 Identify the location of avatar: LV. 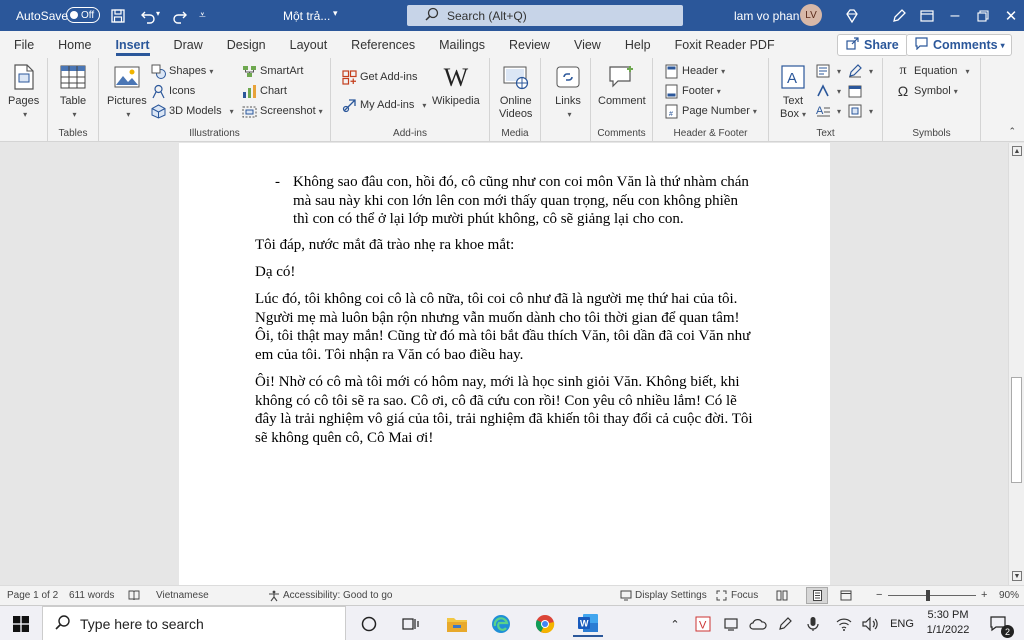
(811, 15).